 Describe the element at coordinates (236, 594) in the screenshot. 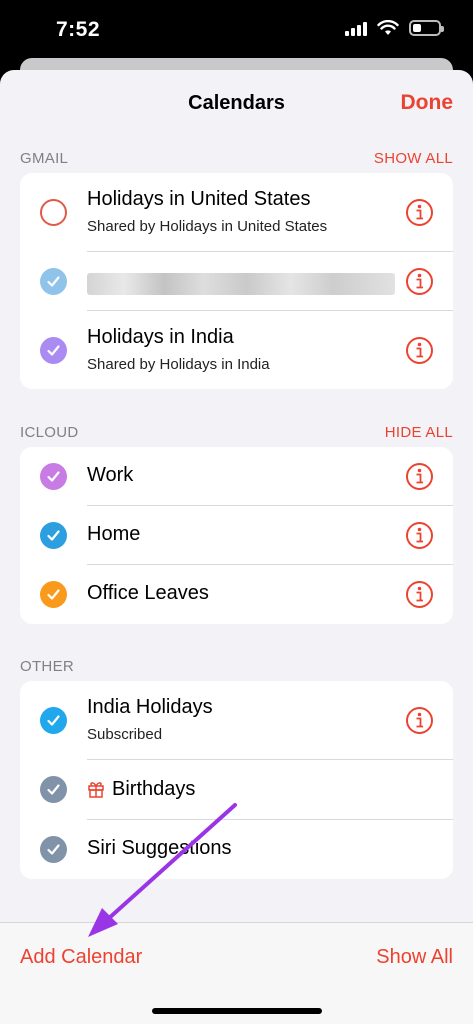

I see `calendar-row: Office Leaves` at that location.